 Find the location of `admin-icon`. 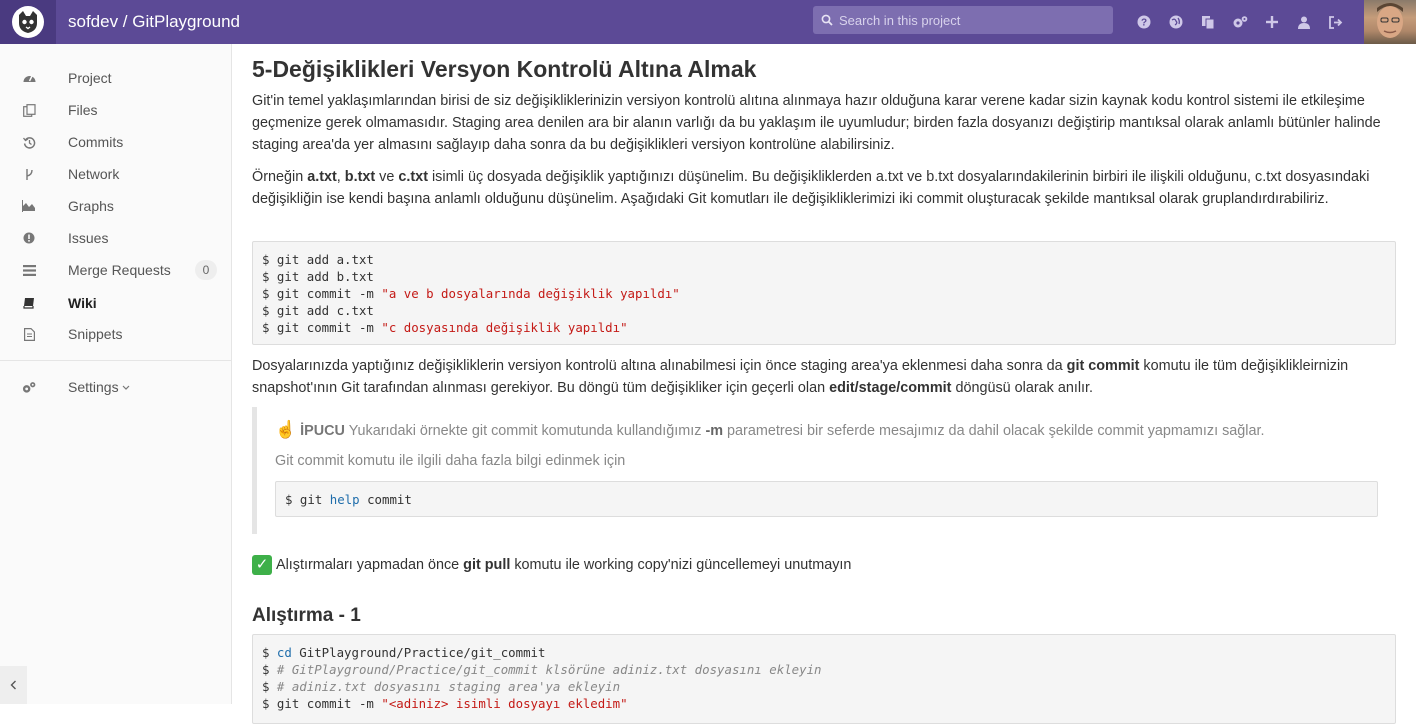

admin-icon is located at coordinates (1240, 22).